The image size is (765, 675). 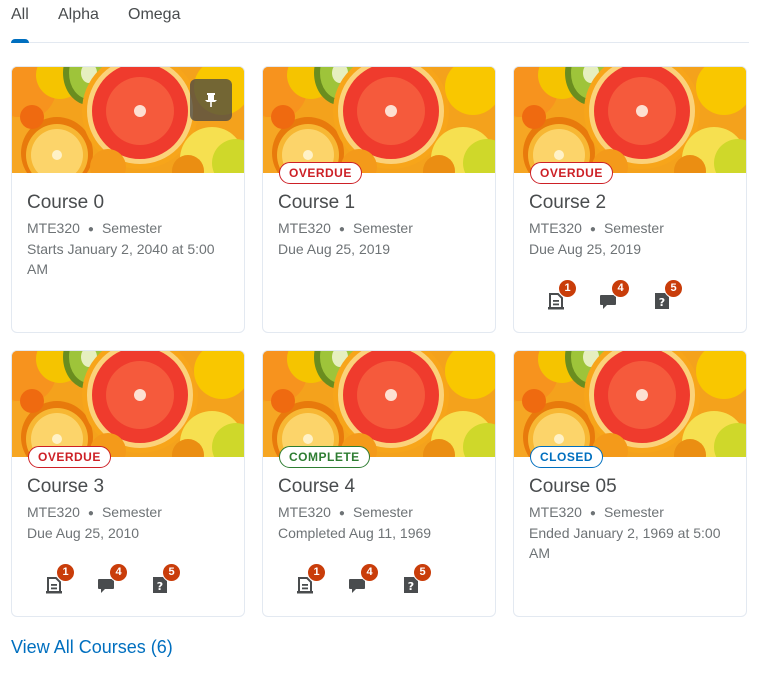 I want to click on course-status-text: Completed Aug 11, 1969, so click(x=355, y=533).